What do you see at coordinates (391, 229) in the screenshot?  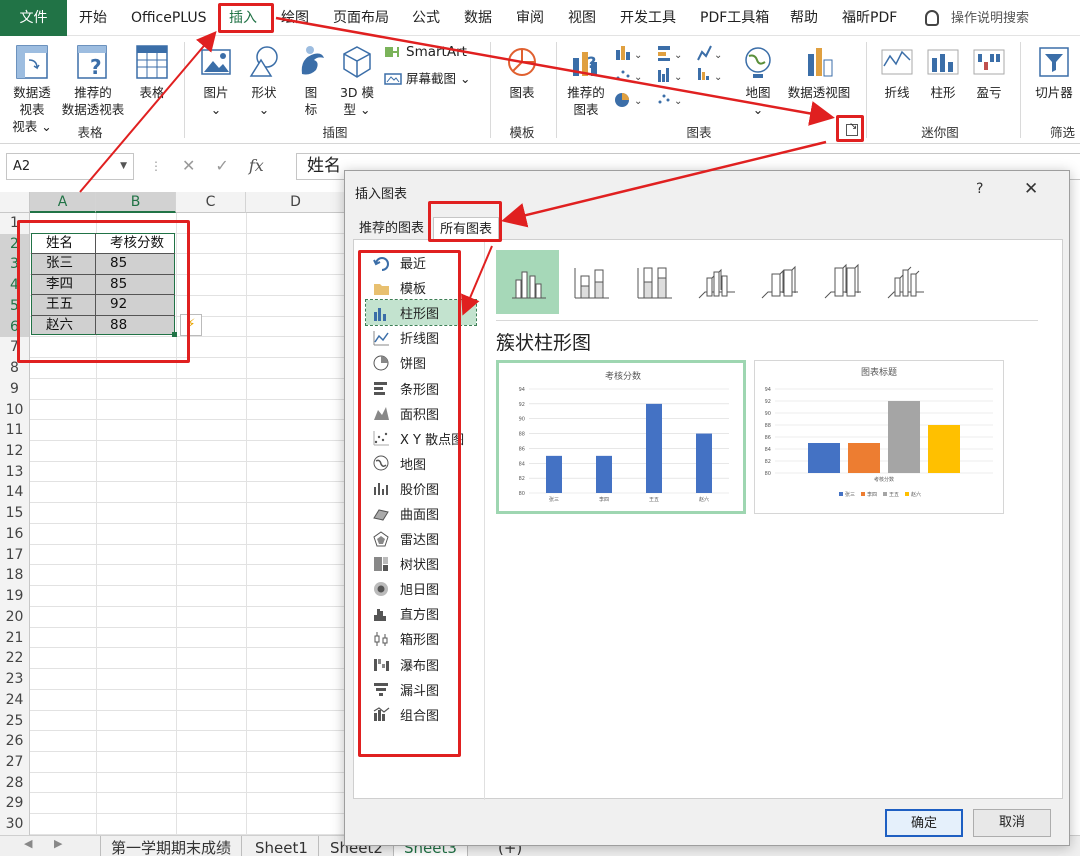 I see `tab-recommended-charts: 推荐的图表` at bounding box center [391, 229].